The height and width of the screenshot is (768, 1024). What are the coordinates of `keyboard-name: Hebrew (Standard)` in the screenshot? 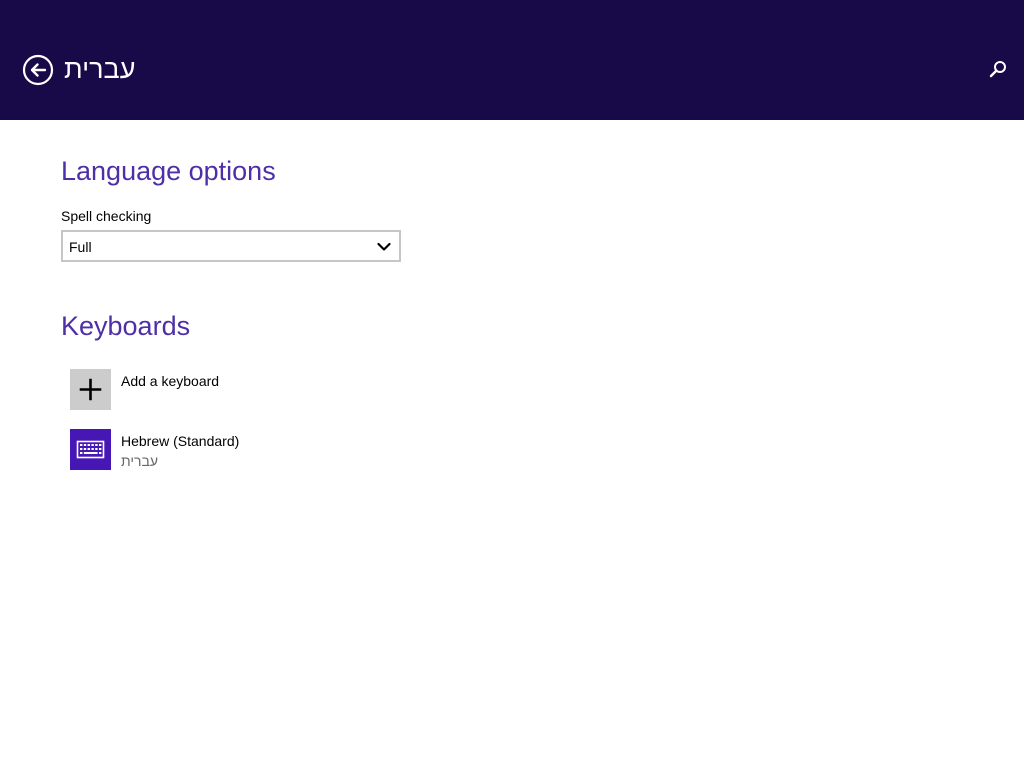 It's located at (180, 441).